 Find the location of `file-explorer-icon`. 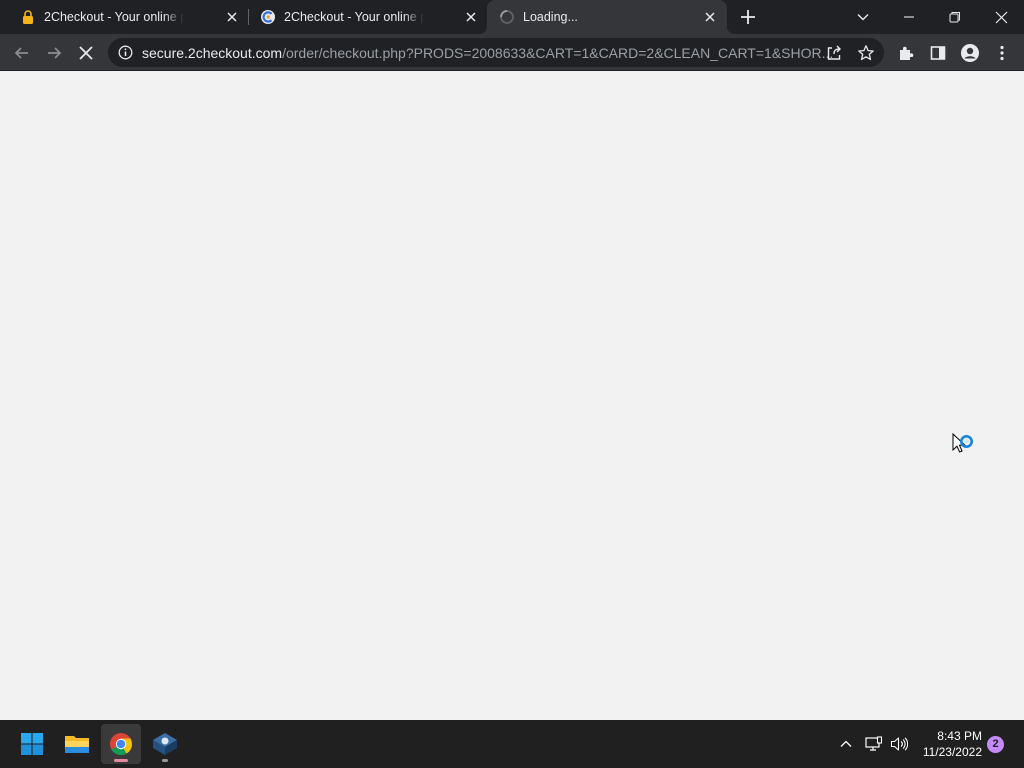

file-explorer-icon is located at coordinates (77, 744).